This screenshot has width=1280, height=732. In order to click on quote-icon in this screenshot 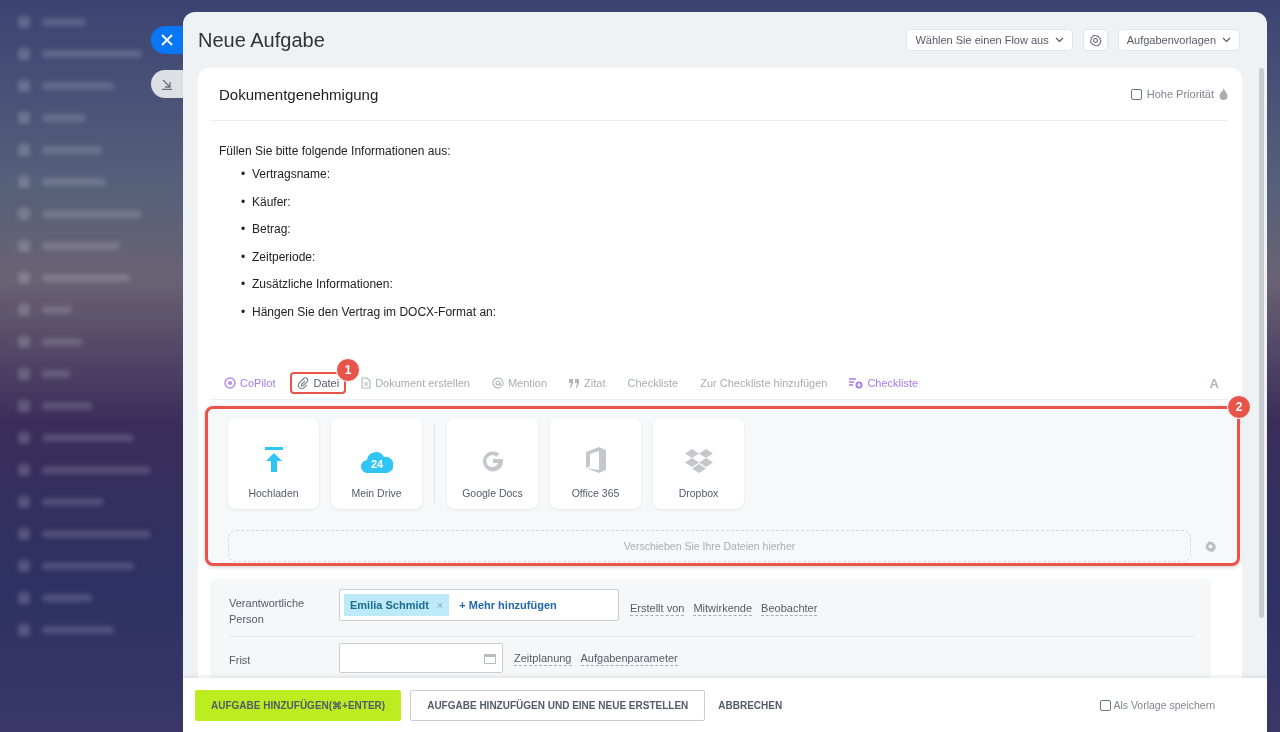, I will do `click(575, 383)`.